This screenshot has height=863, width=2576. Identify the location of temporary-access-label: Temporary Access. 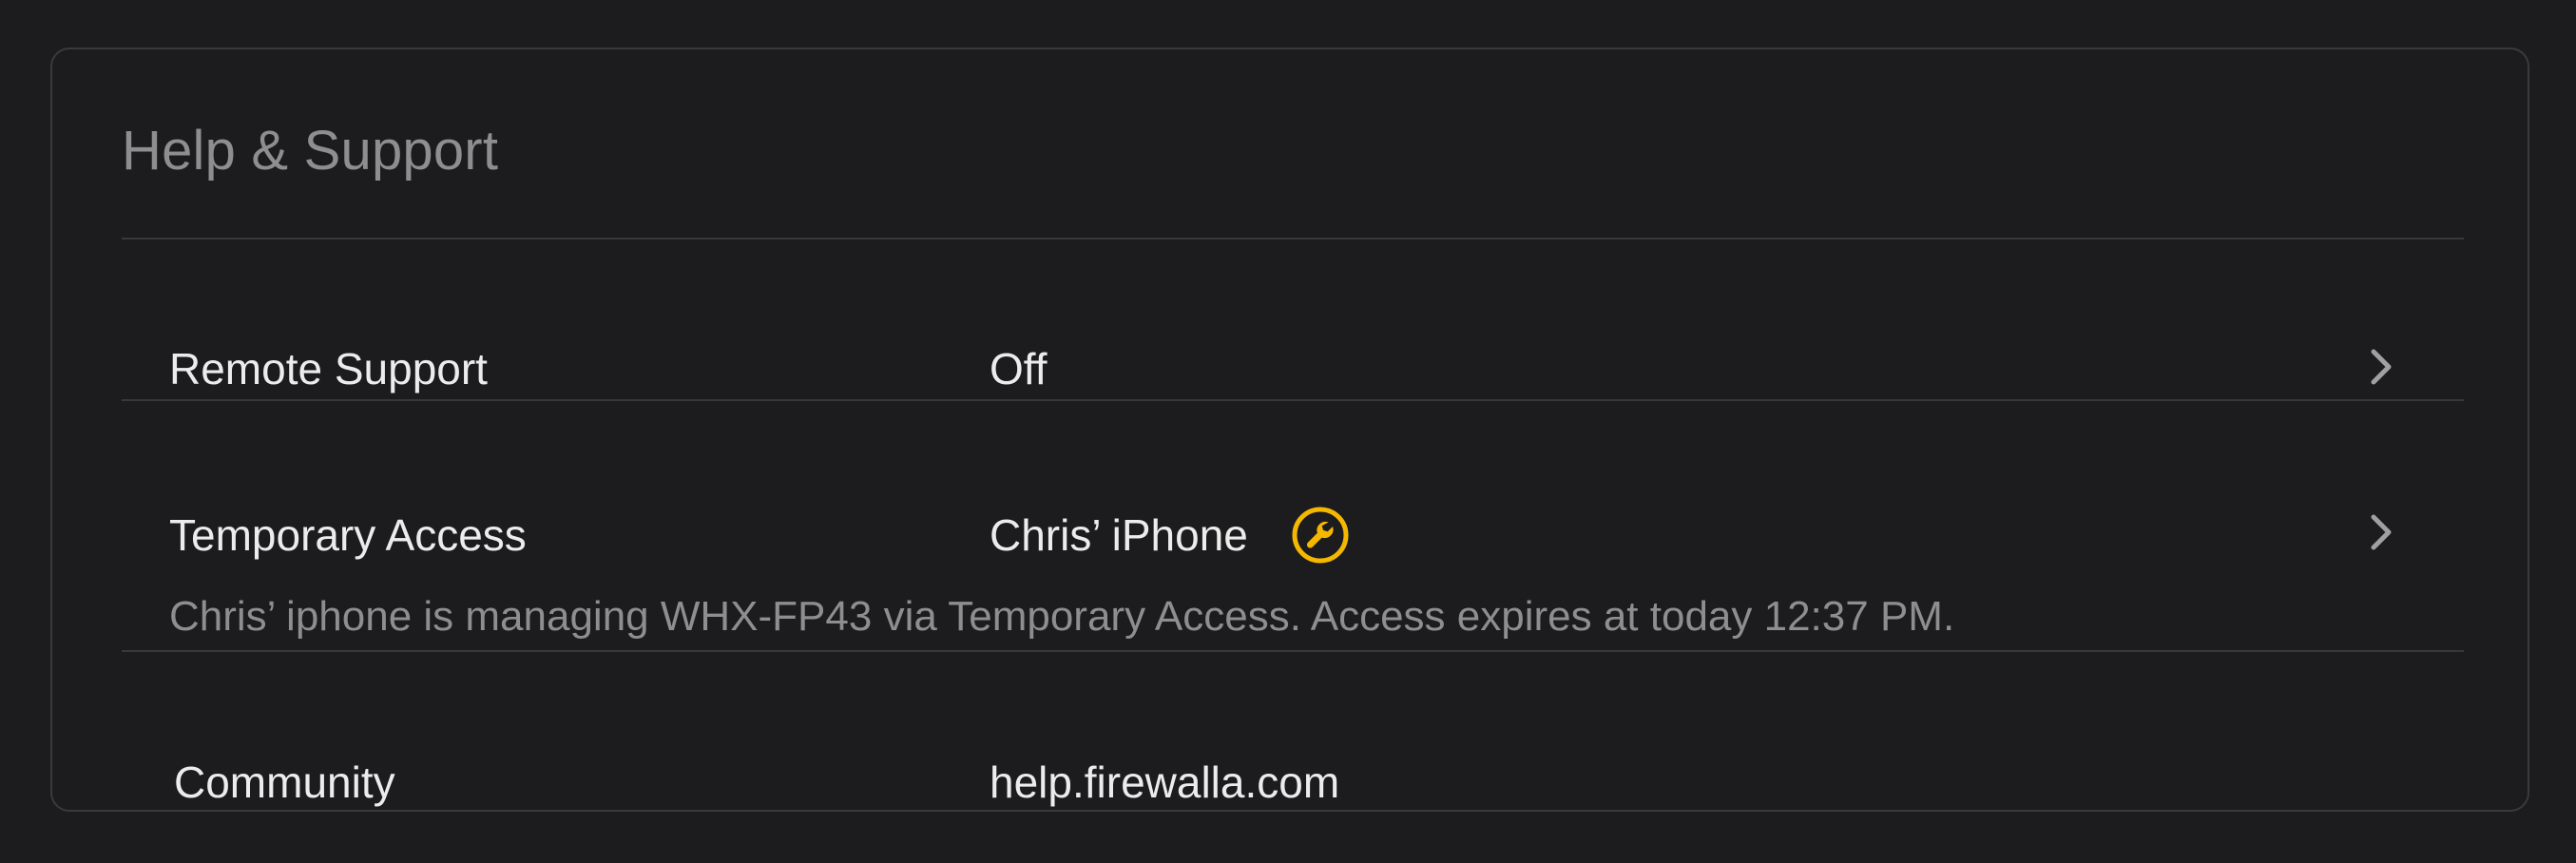
(348, 535).